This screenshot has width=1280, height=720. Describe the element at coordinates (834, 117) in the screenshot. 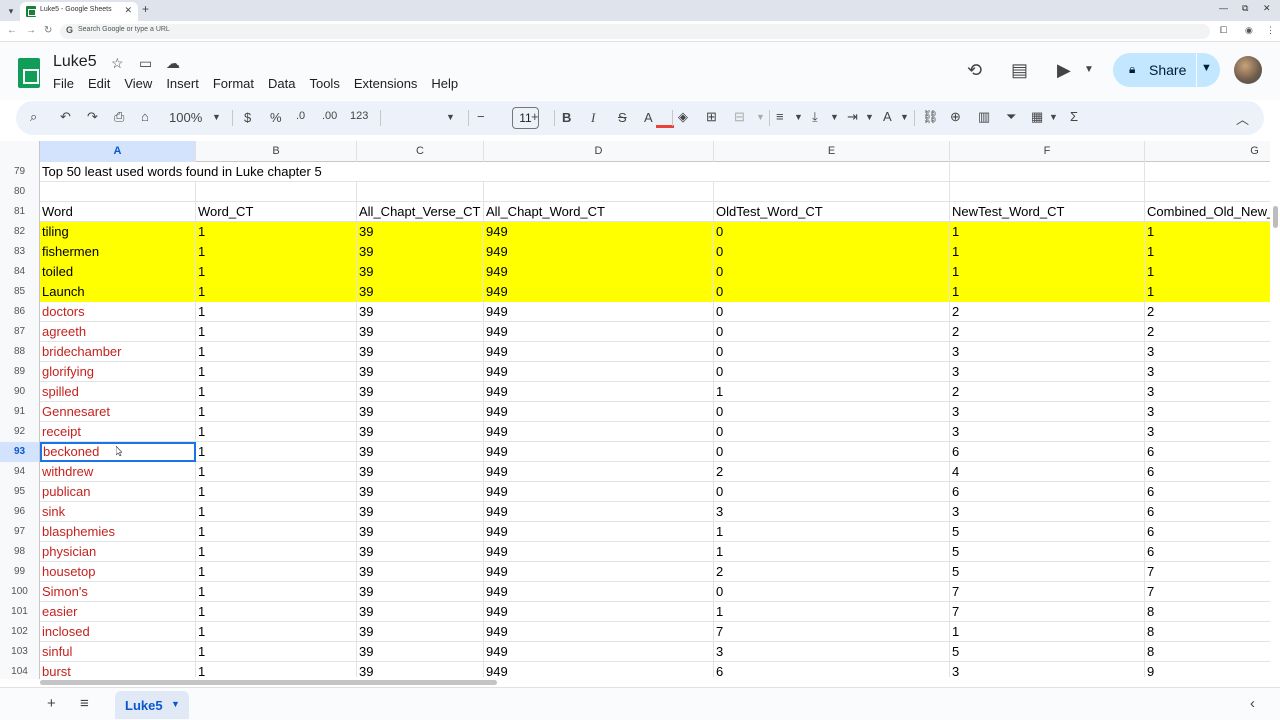

I see `valign-caret-icon: ▼` at that location.